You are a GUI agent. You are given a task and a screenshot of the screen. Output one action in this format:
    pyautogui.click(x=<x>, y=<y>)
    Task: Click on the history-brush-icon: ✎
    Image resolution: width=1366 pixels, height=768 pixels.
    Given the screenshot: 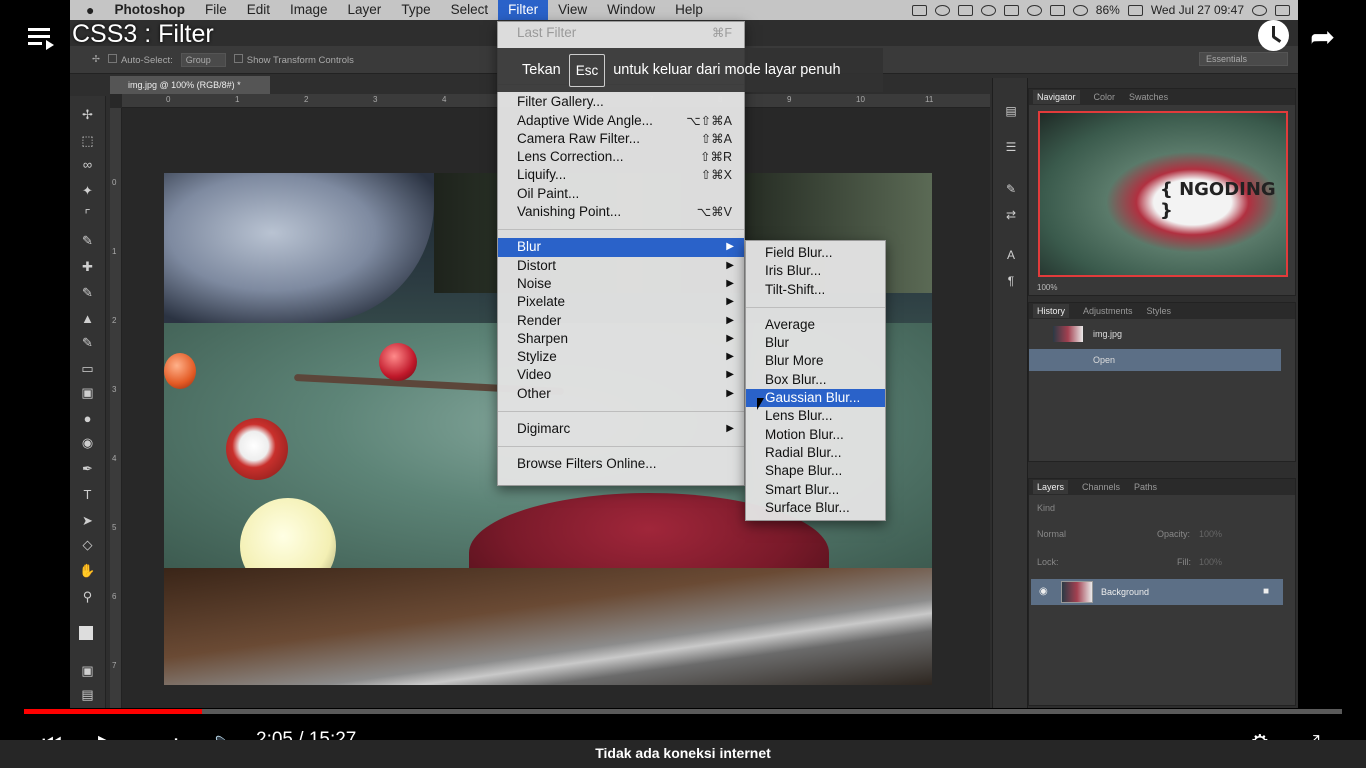 What is the action you would take?
    pyautogui.click(x=87, y=343)
    